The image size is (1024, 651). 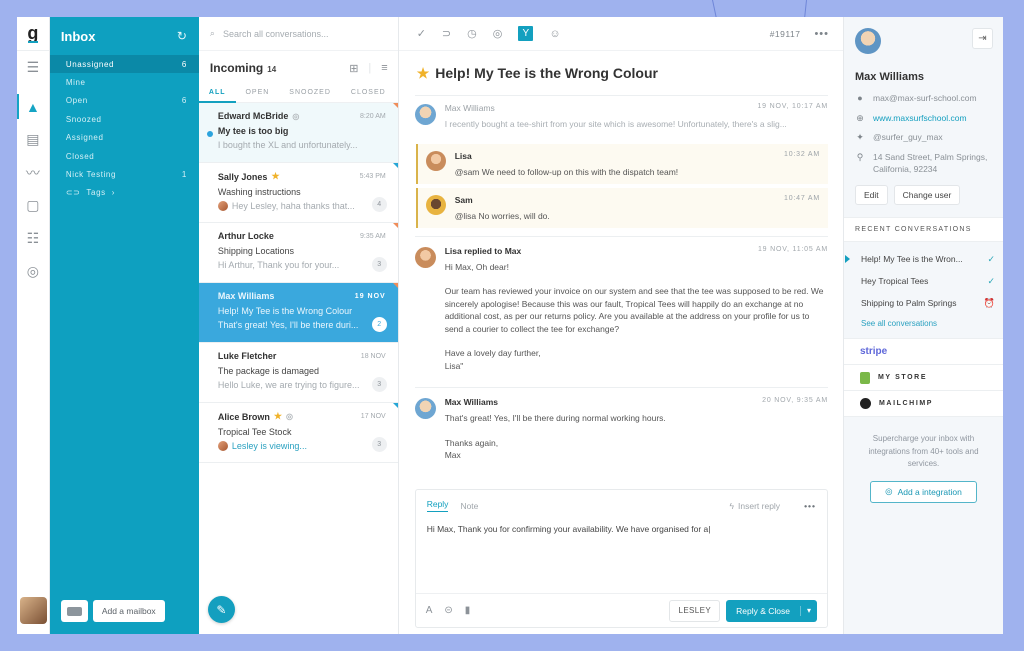 I want to click on list-title: Incoming 14, so click(x=243, y=68).